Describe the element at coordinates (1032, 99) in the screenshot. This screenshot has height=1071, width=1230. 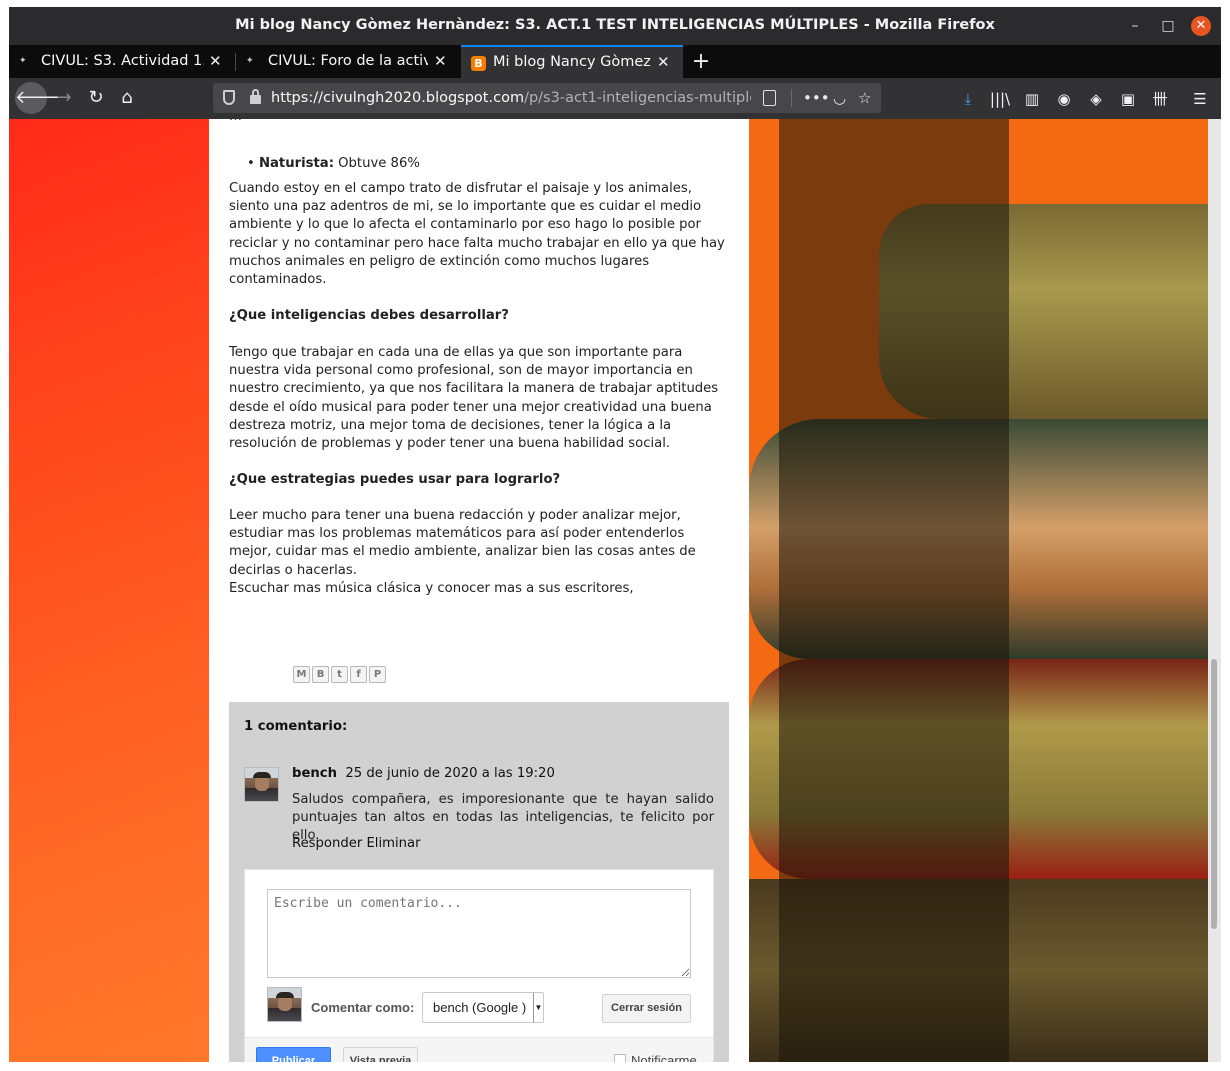
I see `sidebar-icon: ▥` at that location.